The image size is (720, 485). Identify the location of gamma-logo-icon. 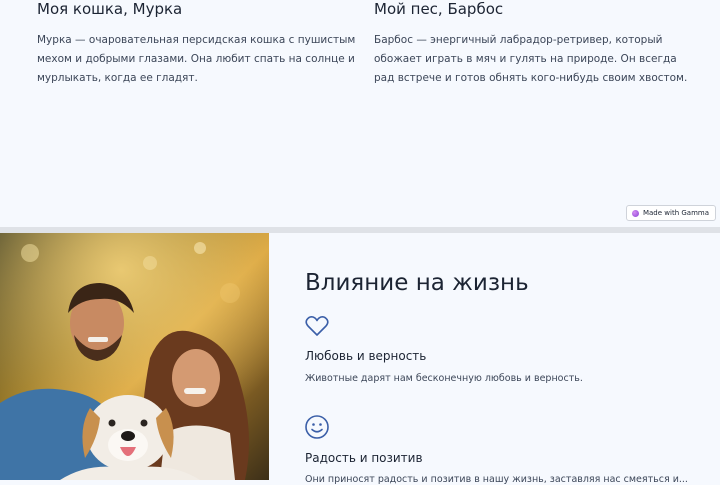
(635, 213).